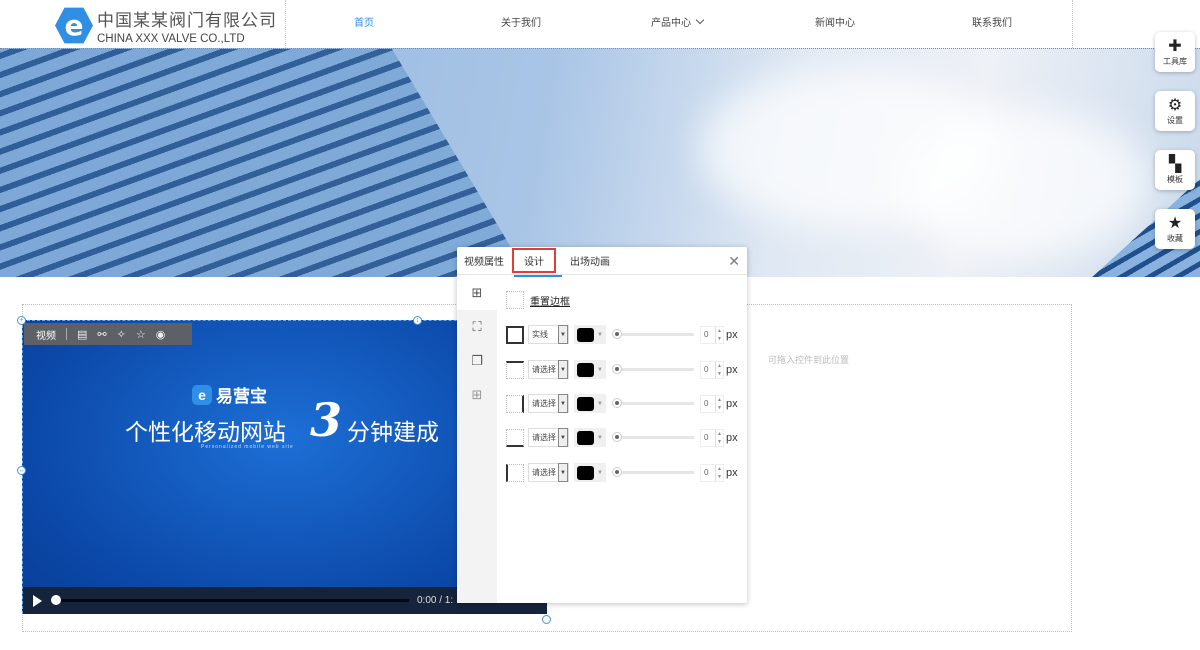 The image size is (1200, 650). Describe the element at coordinates (515, 334) in the screenshot. I see `border-all-icon` at that location.